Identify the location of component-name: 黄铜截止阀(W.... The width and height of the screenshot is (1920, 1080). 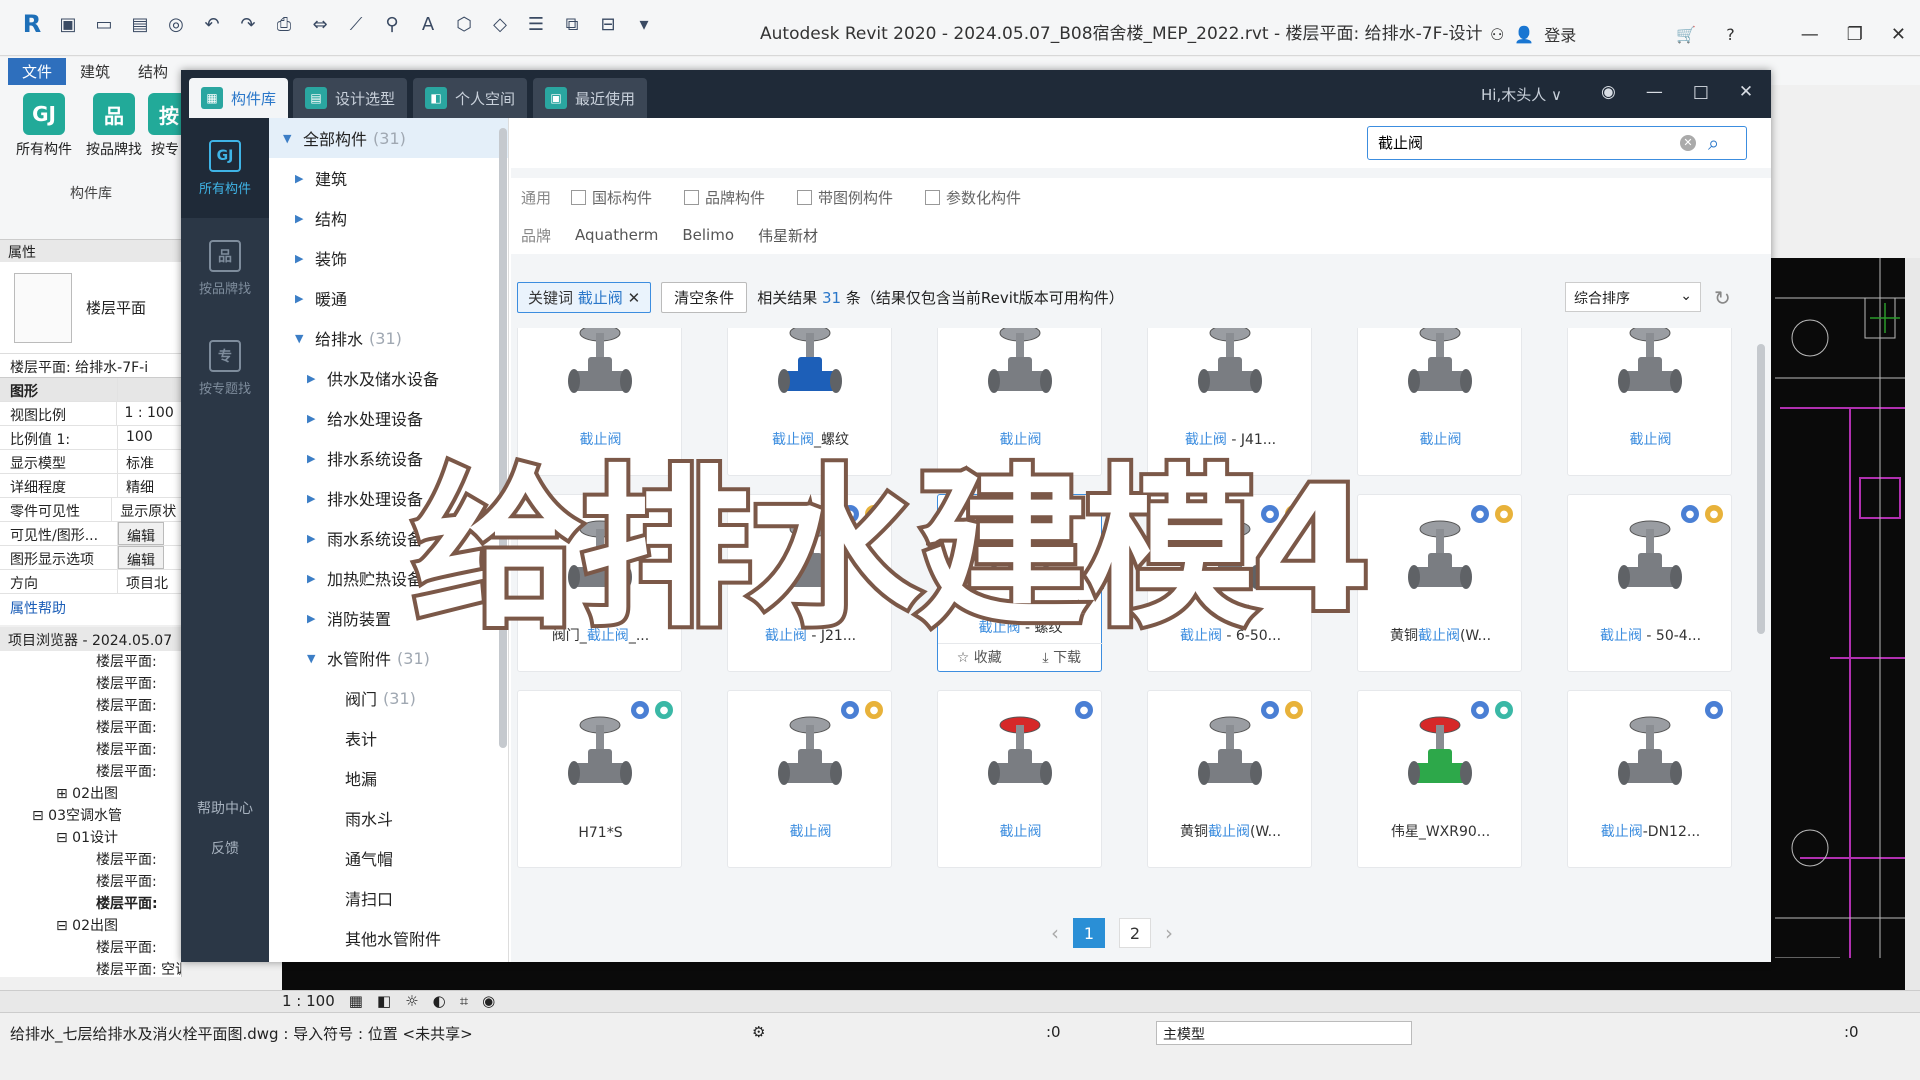
(1230, 831).